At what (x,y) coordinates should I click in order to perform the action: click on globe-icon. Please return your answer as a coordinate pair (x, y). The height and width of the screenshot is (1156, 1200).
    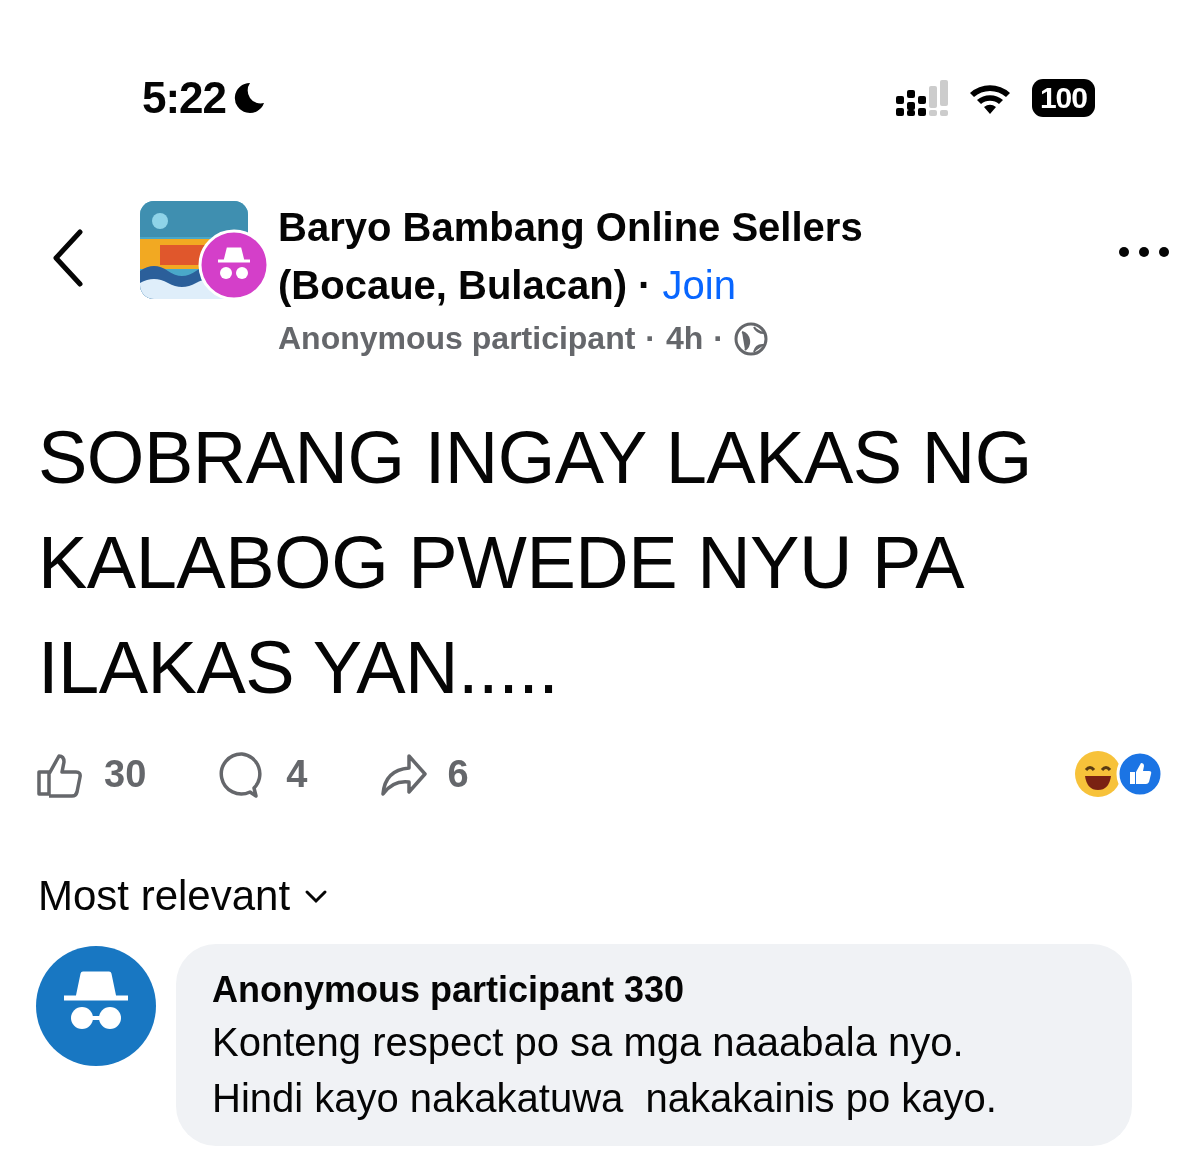
    Looking at the image, I should click on (751, 338).